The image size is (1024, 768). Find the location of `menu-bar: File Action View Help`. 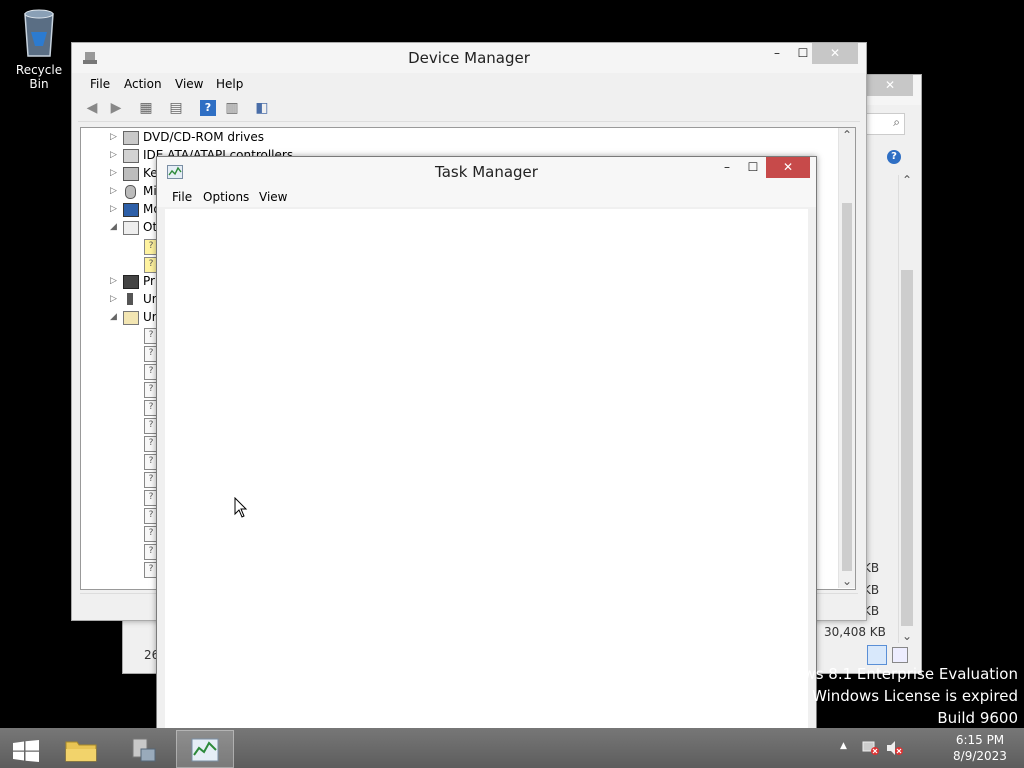

menu-bar: File Action View Help is located at coordinates (469, 84).